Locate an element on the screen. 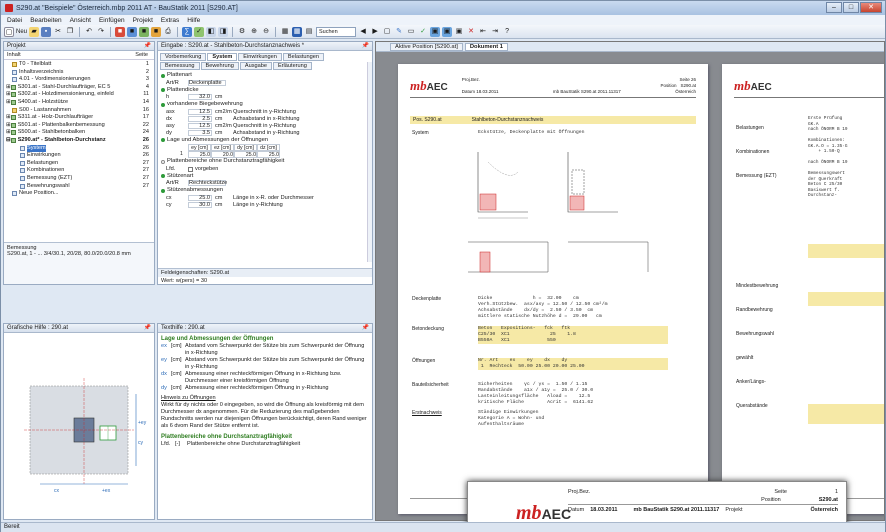  close-button: ✕ is located at coordinates (871, 7).